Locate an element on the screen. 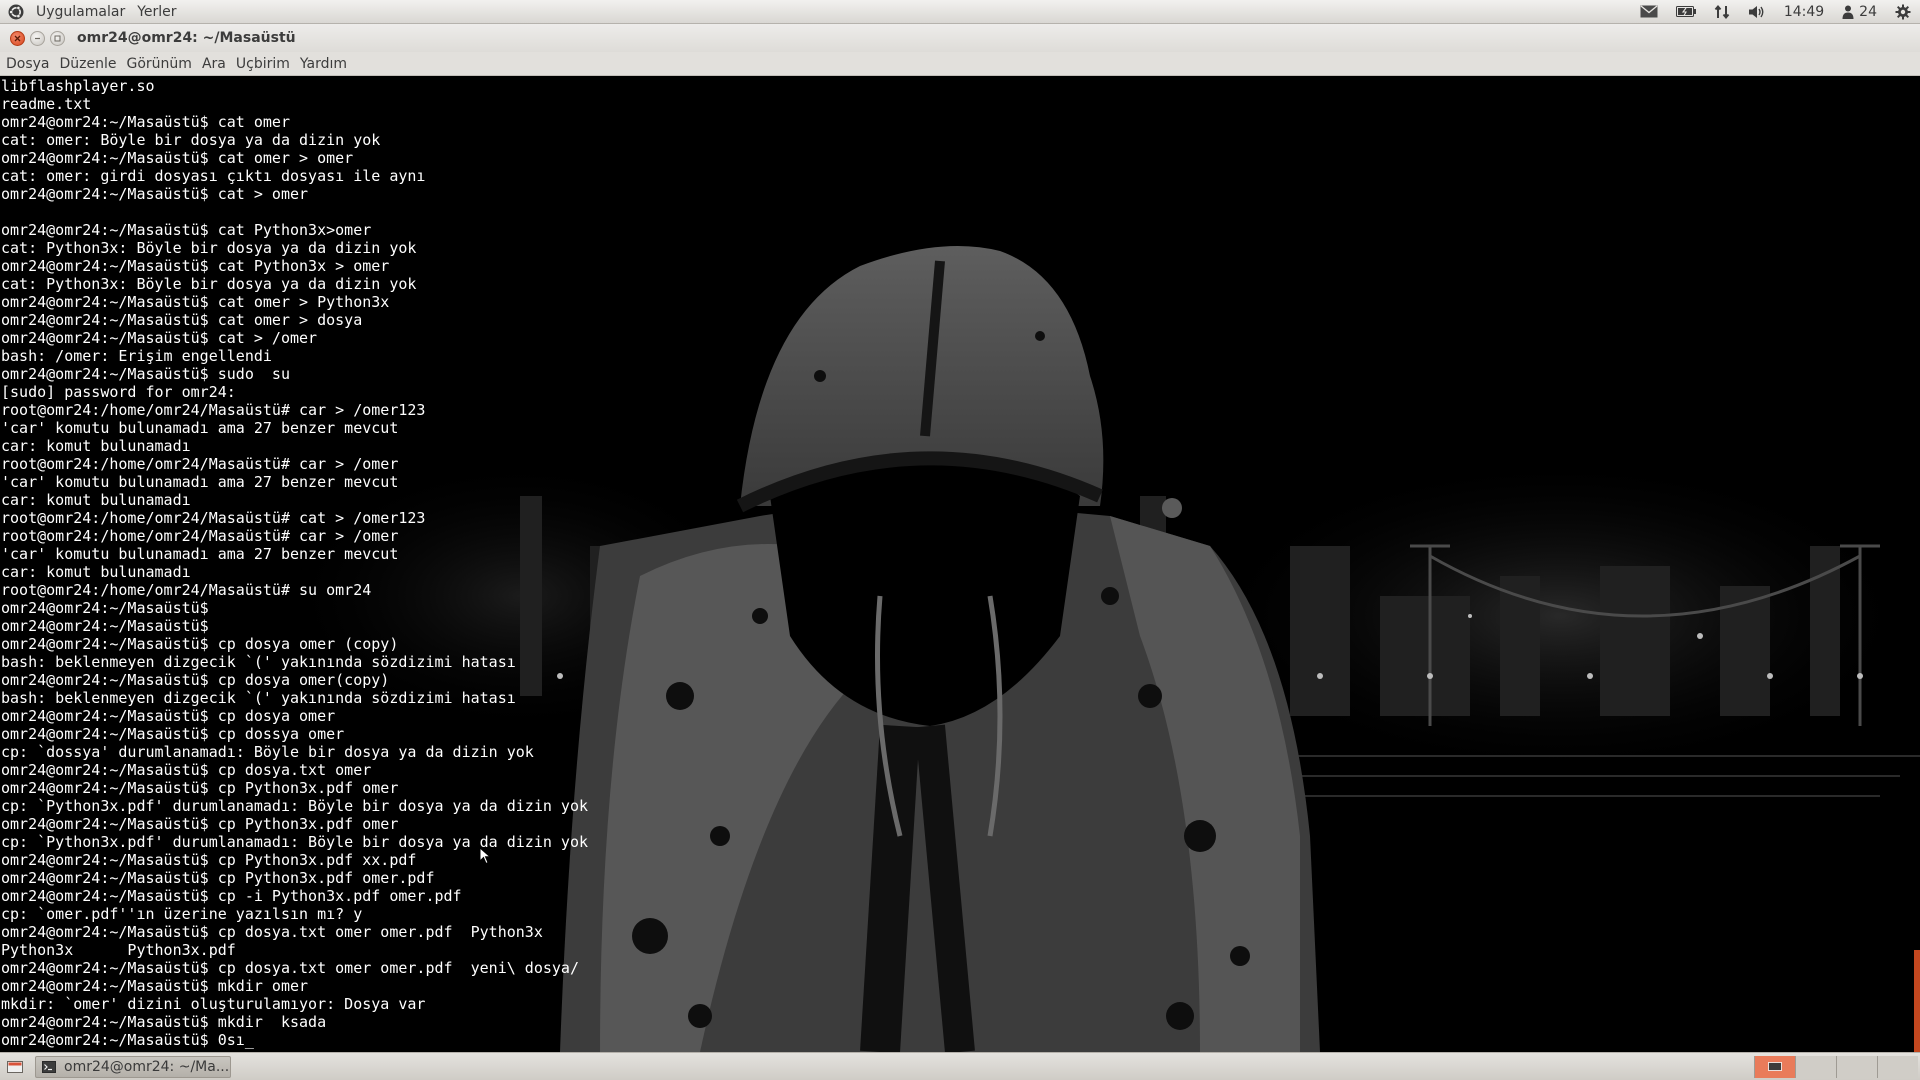 The height and width of the screenshot is (1080, 1920). terminal-line-text: omr24@omr24:~/Masaüstü$ 0sı is located at coordinates (123, 1040).